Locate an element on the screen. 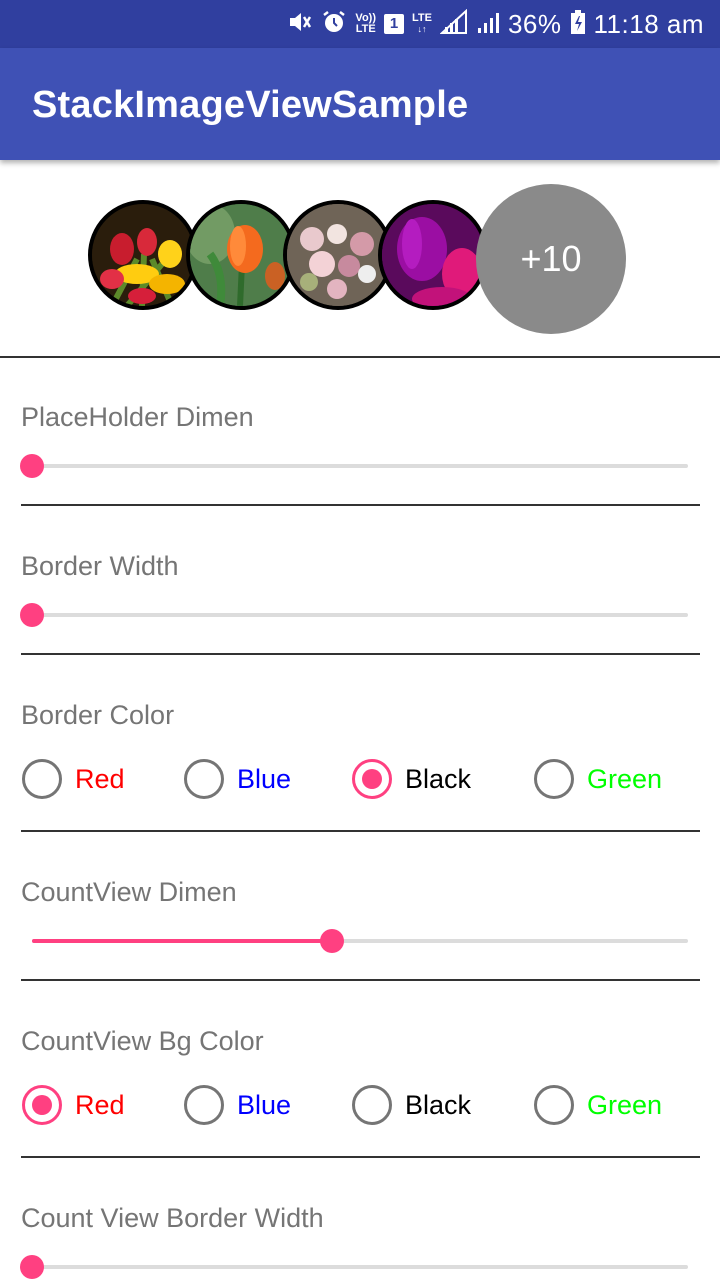 This screenshot has height=1282, width=720. status-icons: Vo)) LTE 1 LTE ↓↑ 36% 11:18 am is located at coordinates (495, 24).